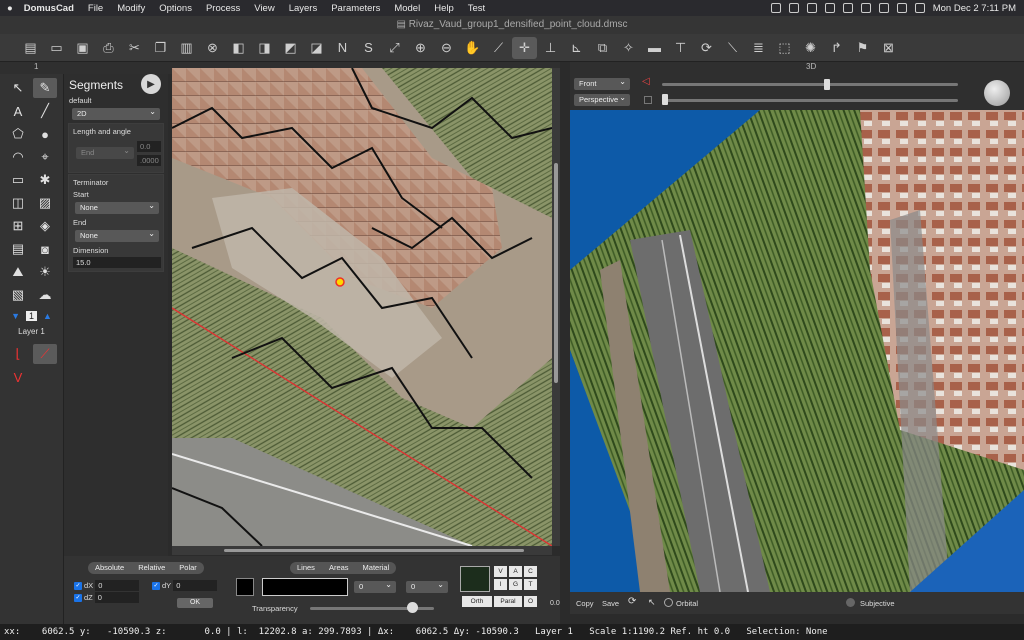  What do you see at coordinates (602, 83) in the screenshot?
I see `view-direction-select: Front` at bounding box center [602, 83].